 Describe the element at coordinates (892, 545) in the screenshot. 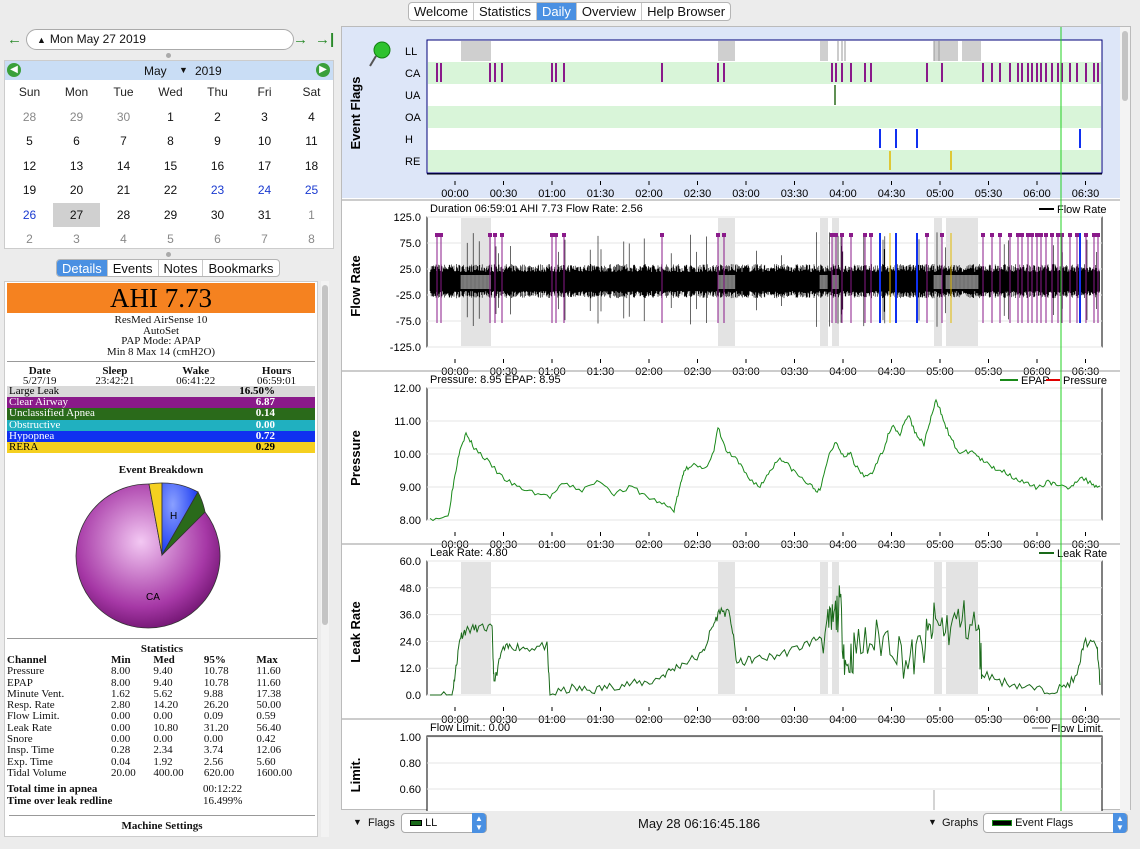

I see `x-tick-label: 04:30` at that location.